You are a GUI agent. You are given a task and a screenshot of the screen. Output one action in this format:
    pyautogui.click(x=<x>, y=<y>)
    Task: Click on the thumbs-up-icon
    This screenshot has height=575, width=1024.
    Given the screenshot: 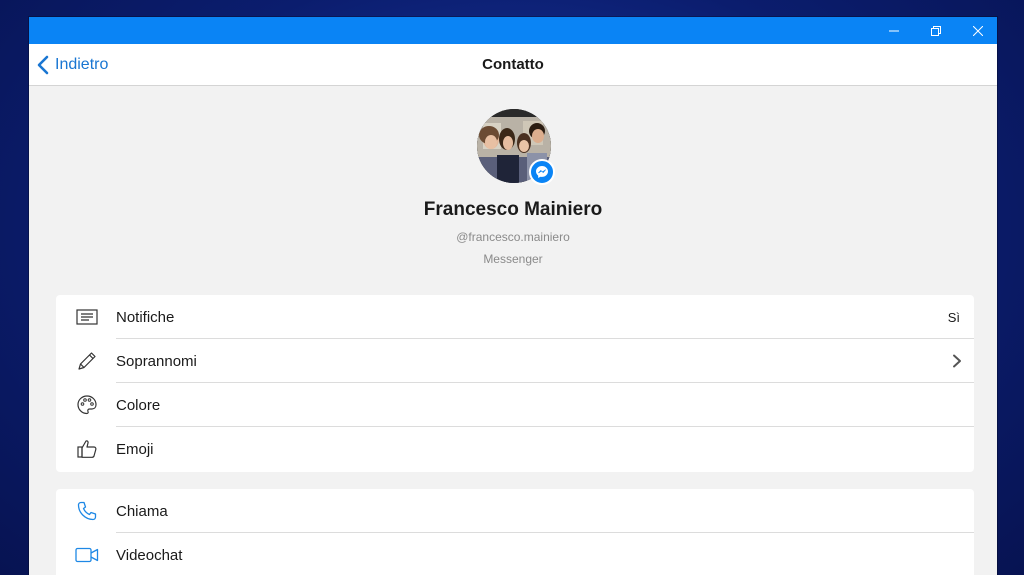 What is the action you would take?
    pyautogui.click(x=87, y=449)
    